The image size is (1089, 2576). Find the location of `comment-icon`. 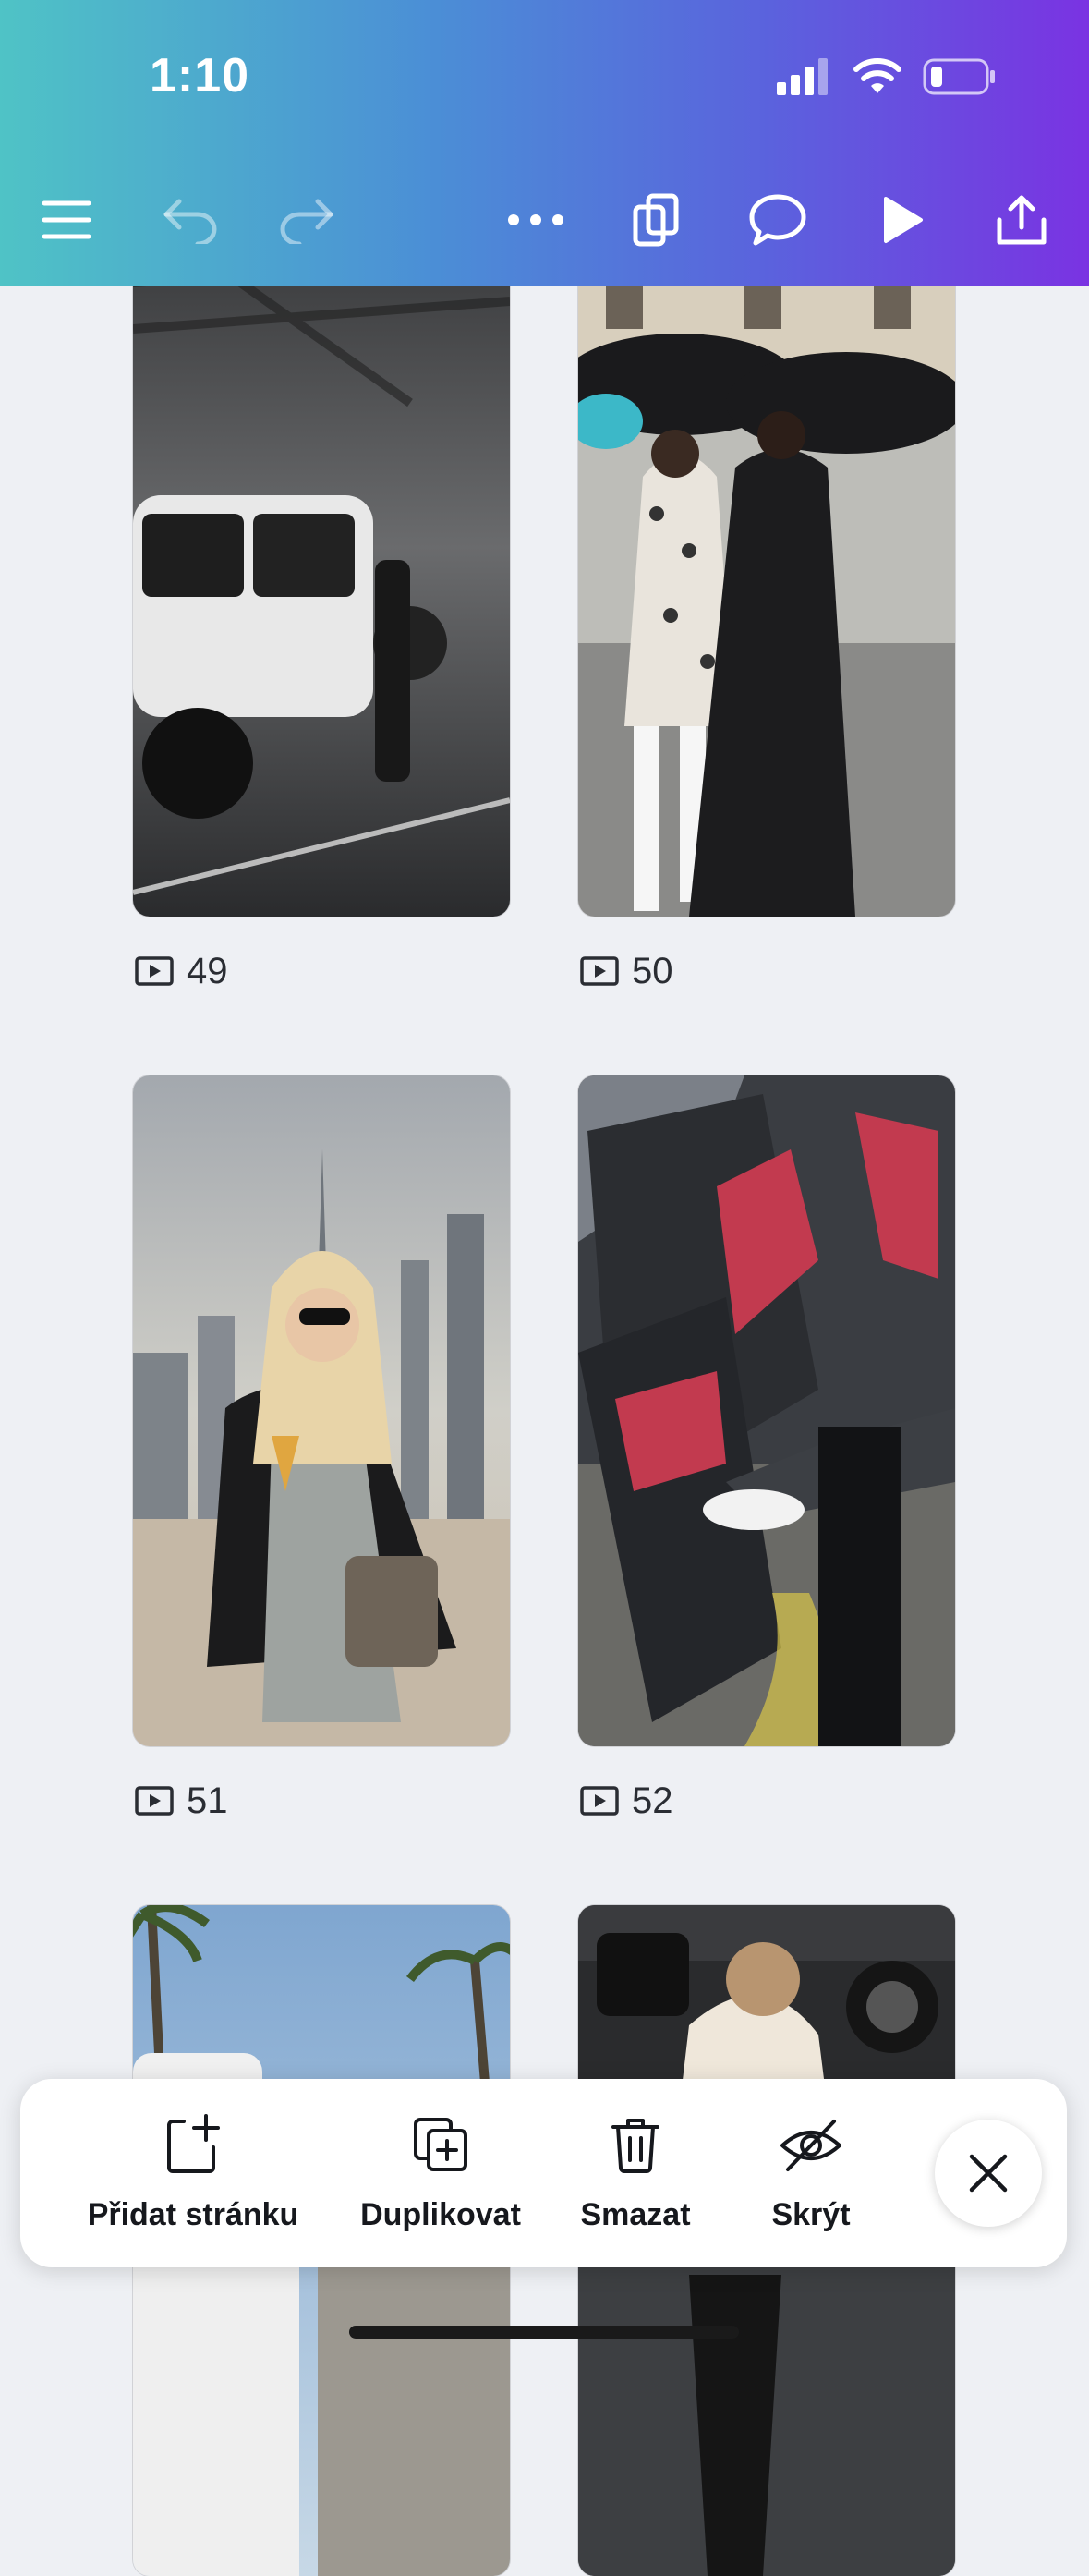

comment-icon is located at coordinates (777, 220).